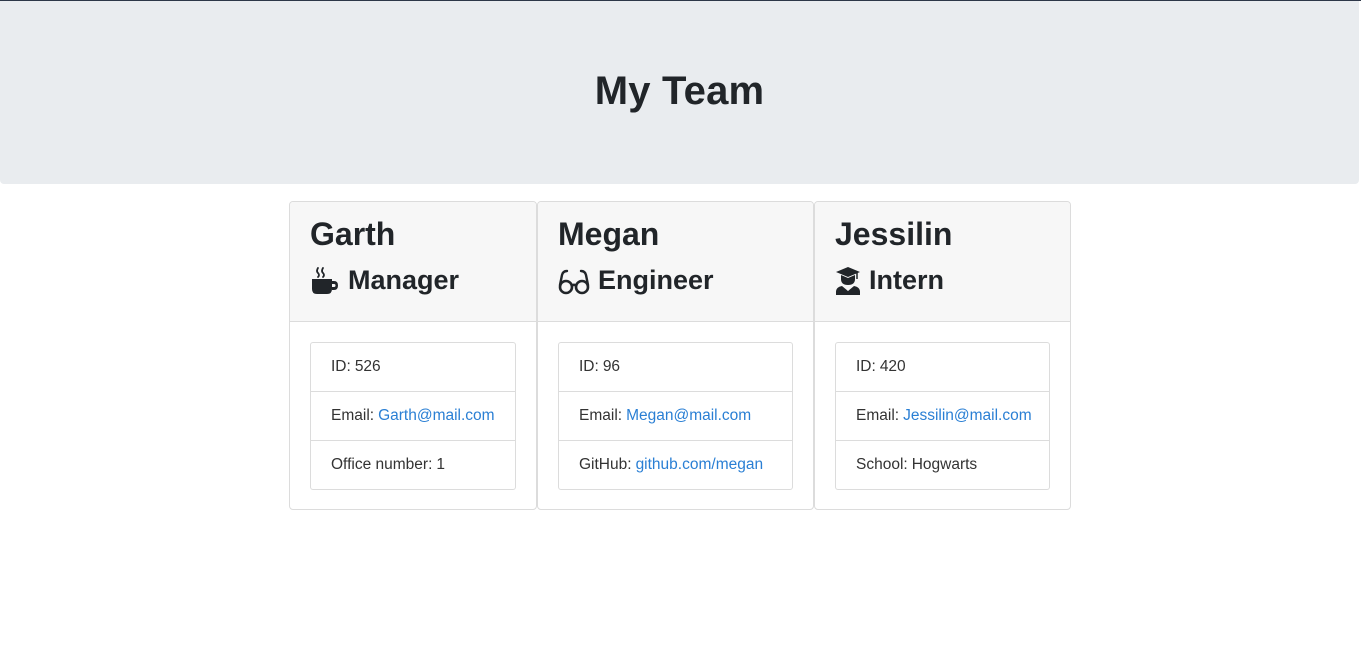 The image size is (1361, 658). I want to click on role-label: Intern, so click(907, 280).